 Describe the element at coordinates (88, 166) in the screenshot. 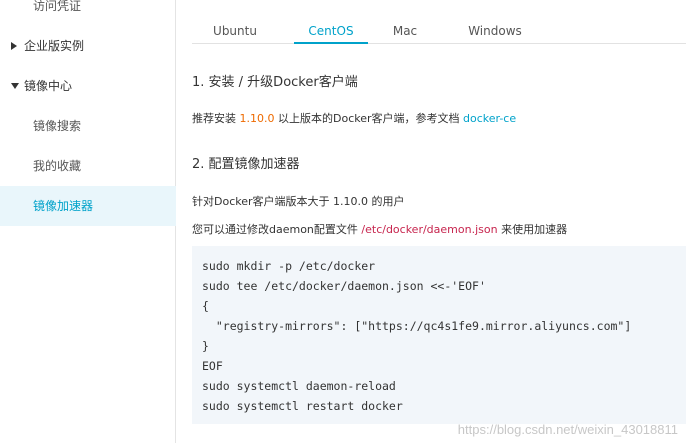

I see `sidebar-item-my-favorites: 我的收藏` at that location.